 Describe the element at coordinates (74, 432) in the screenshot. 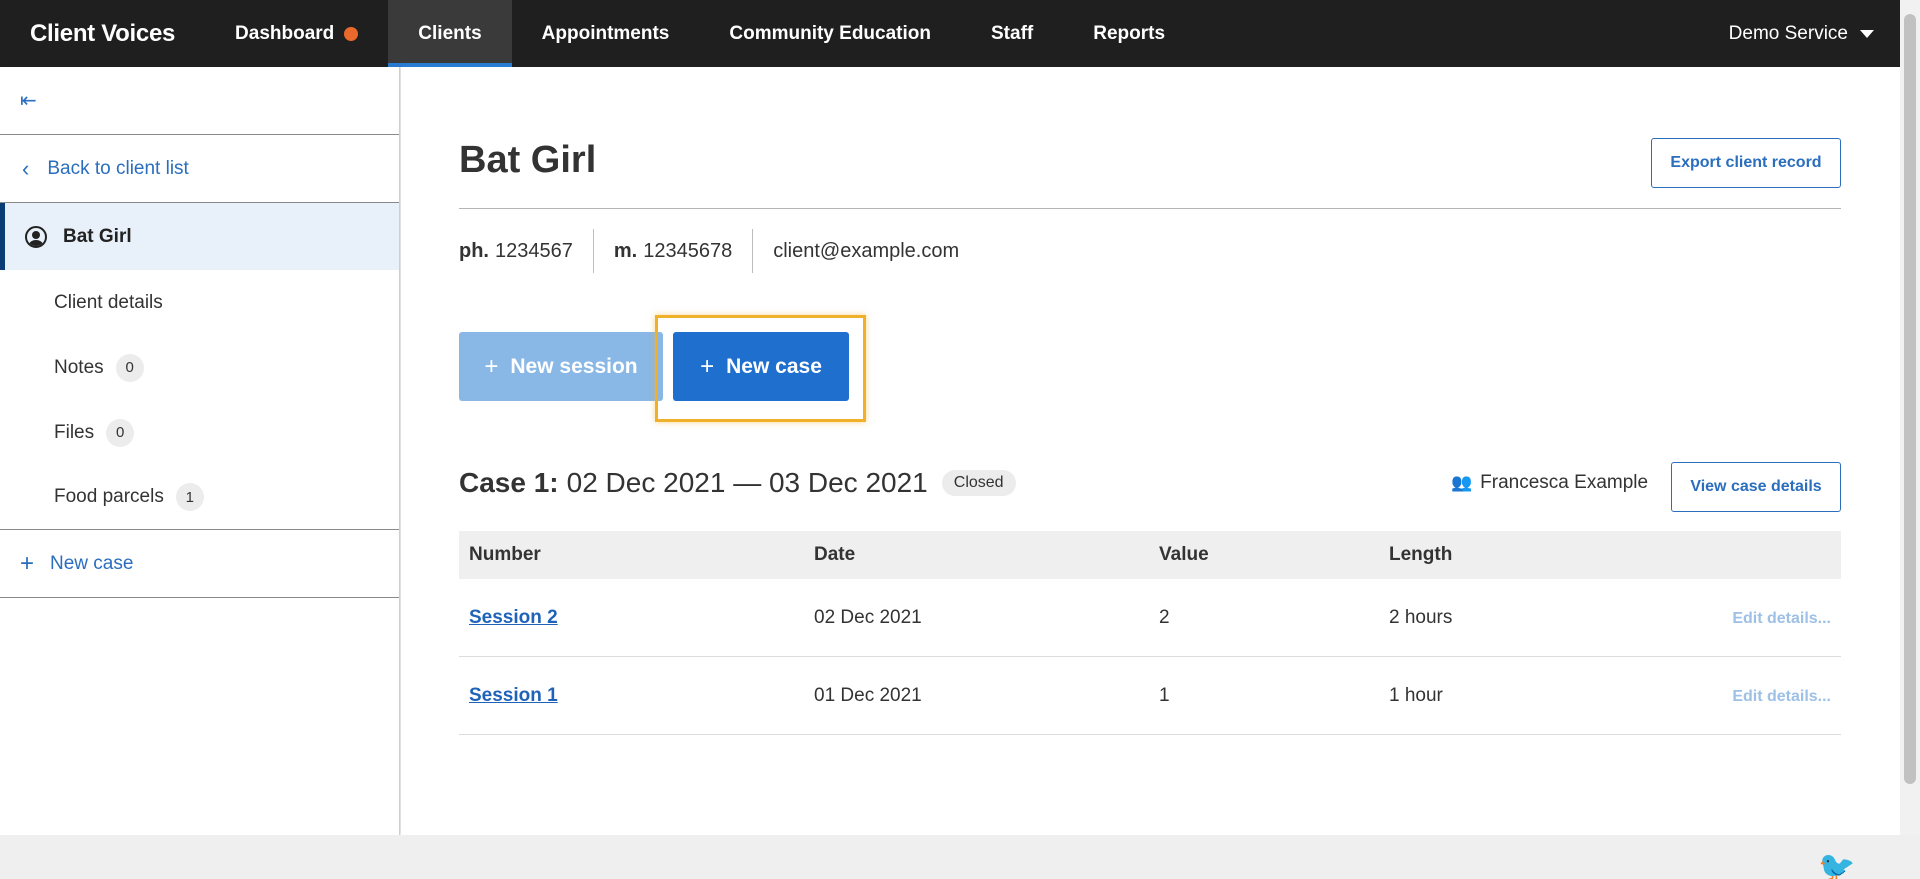

I see `sidebar-item-label: Files` at that location.